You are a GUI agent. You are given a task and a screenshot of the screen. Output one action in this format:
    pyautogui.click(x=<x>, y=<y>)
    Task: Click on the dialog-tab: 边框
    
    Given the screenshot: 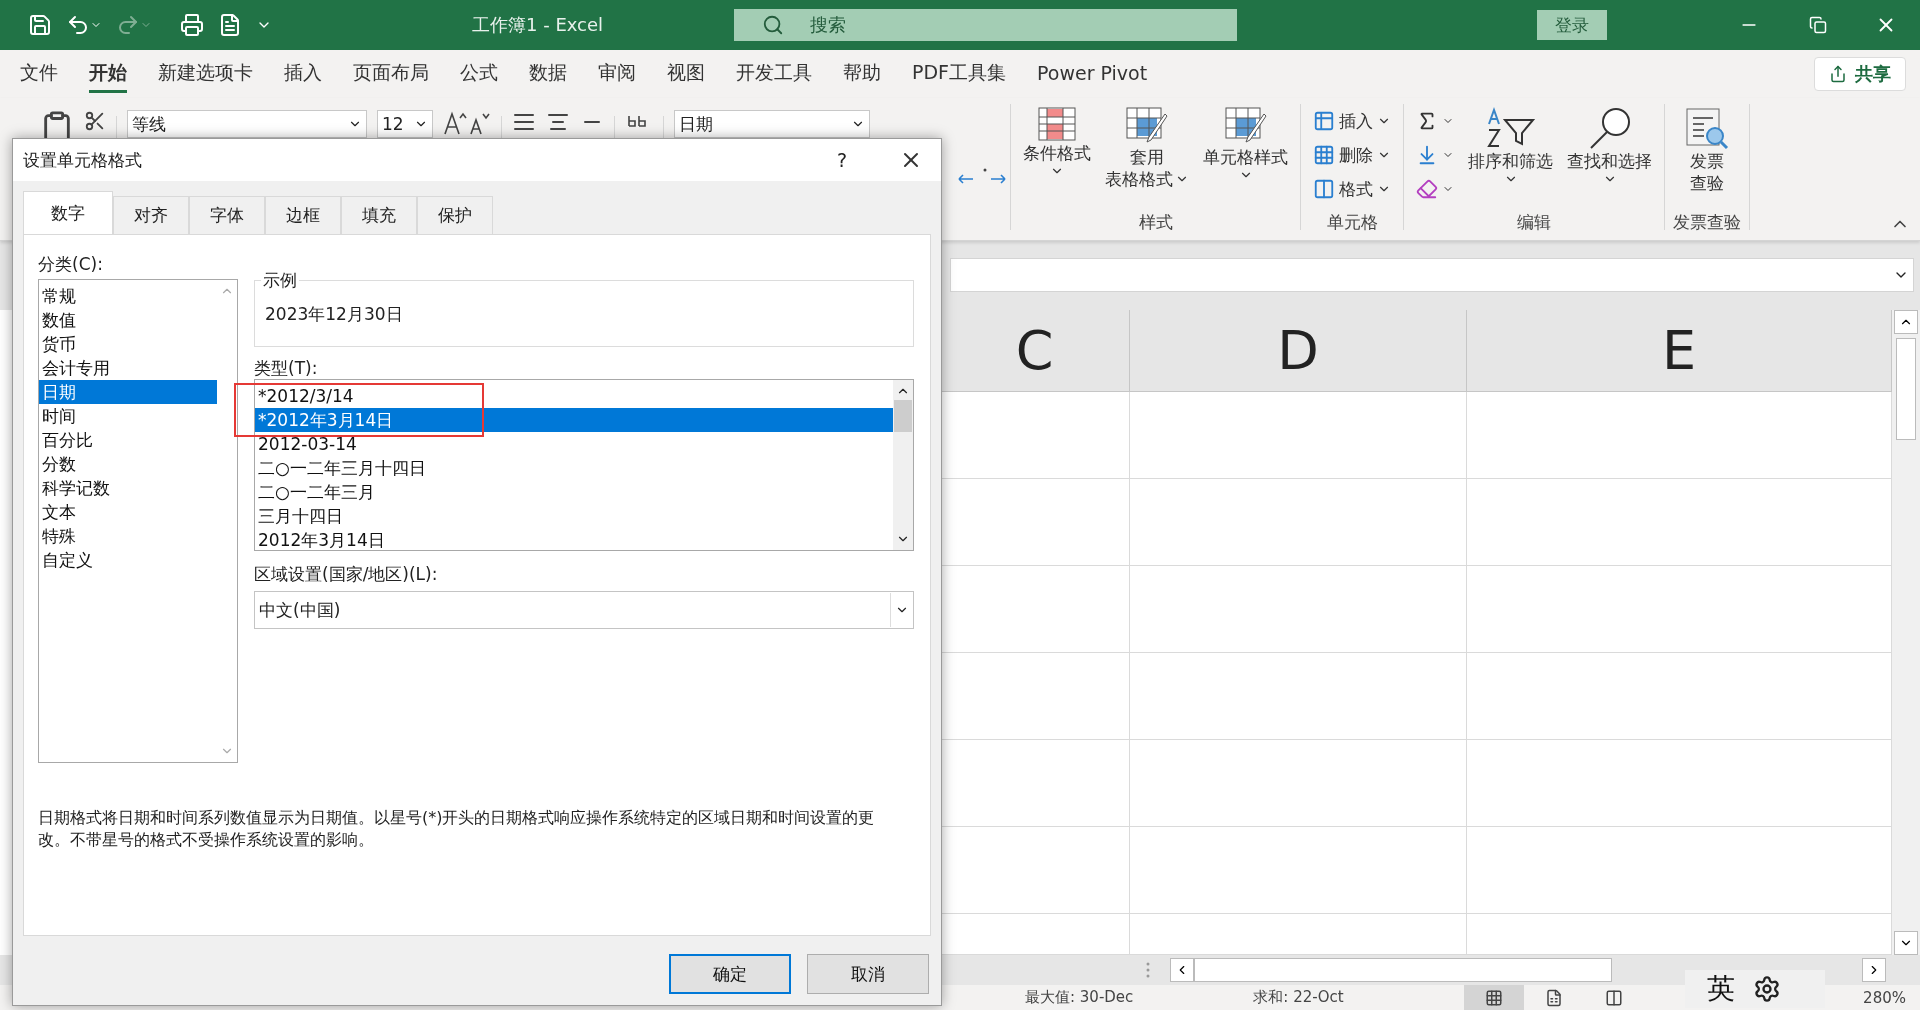 What is the action you would take?
    pyautogui.click(x=303, y=215)
    